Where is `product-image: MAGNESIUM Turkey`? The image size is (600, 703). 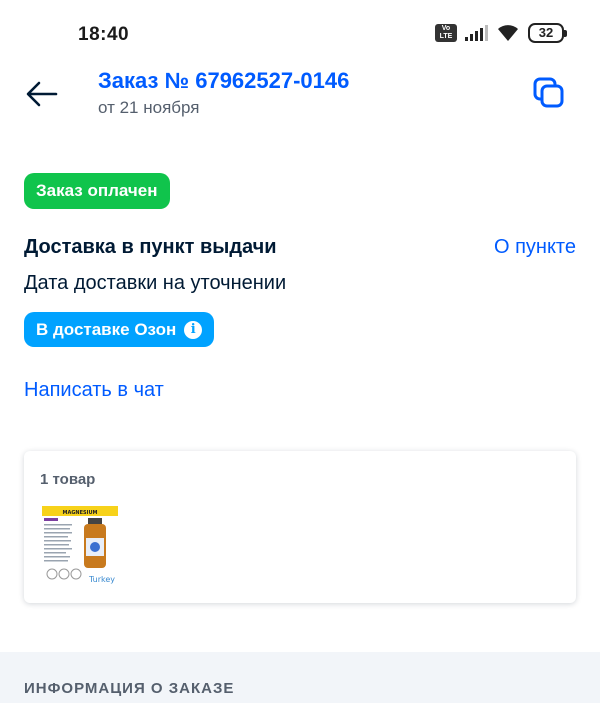
product-image: MAGNESIUM Turkey is located at coordinates (80, 546).